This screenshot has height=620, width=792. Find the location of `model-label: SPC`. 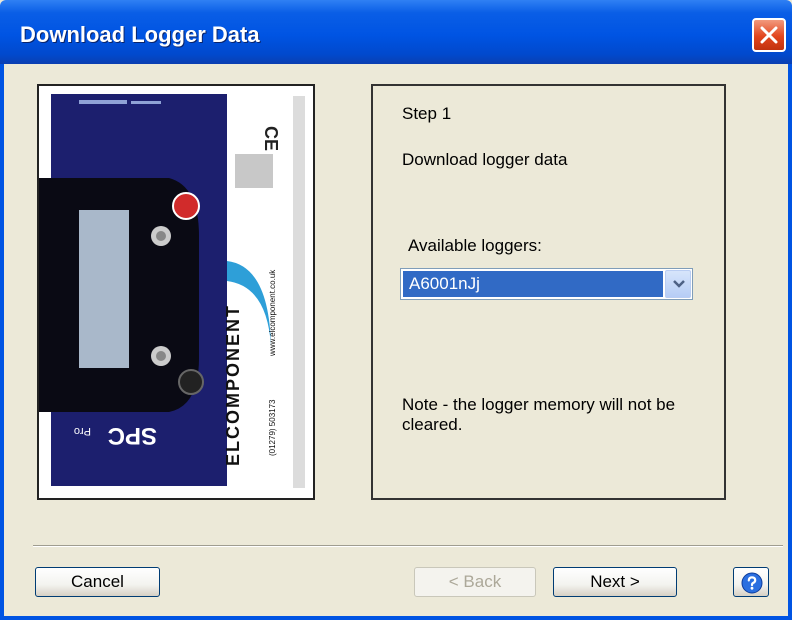

model-label: SPC is located at coordinates (132, 435).